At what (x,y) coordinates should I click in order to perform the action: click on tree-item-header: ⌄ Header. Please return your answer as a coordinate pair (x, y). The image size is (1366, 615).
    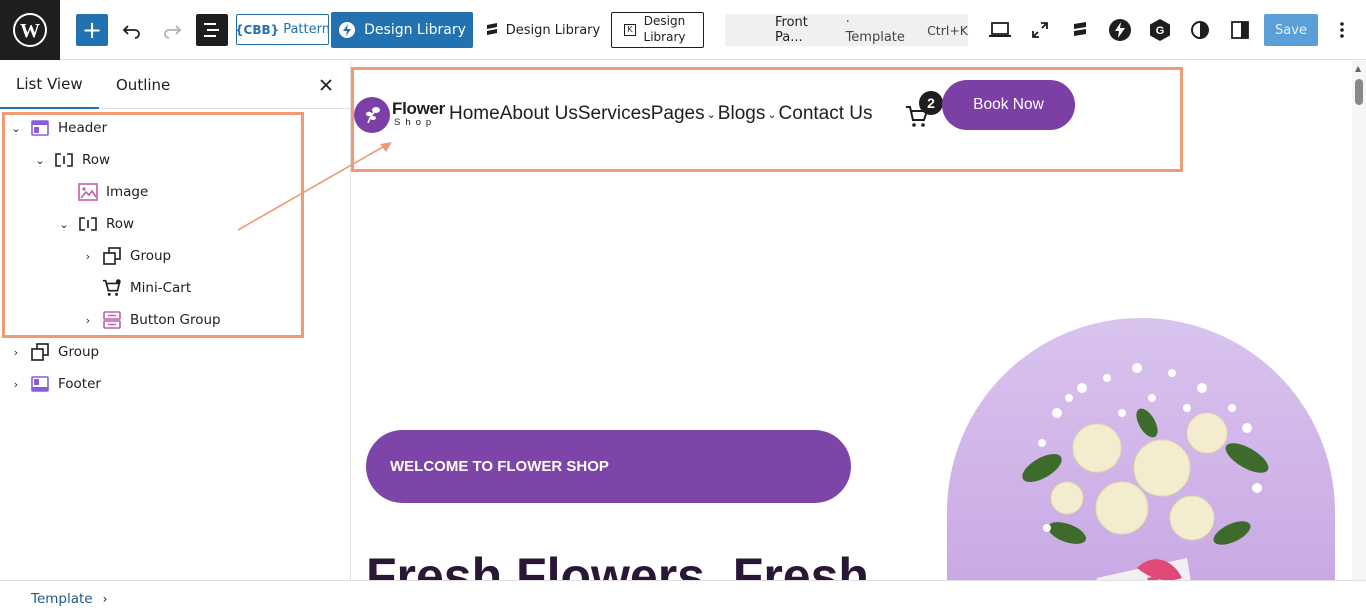
    Looking at the image, I should click on (57, 128).